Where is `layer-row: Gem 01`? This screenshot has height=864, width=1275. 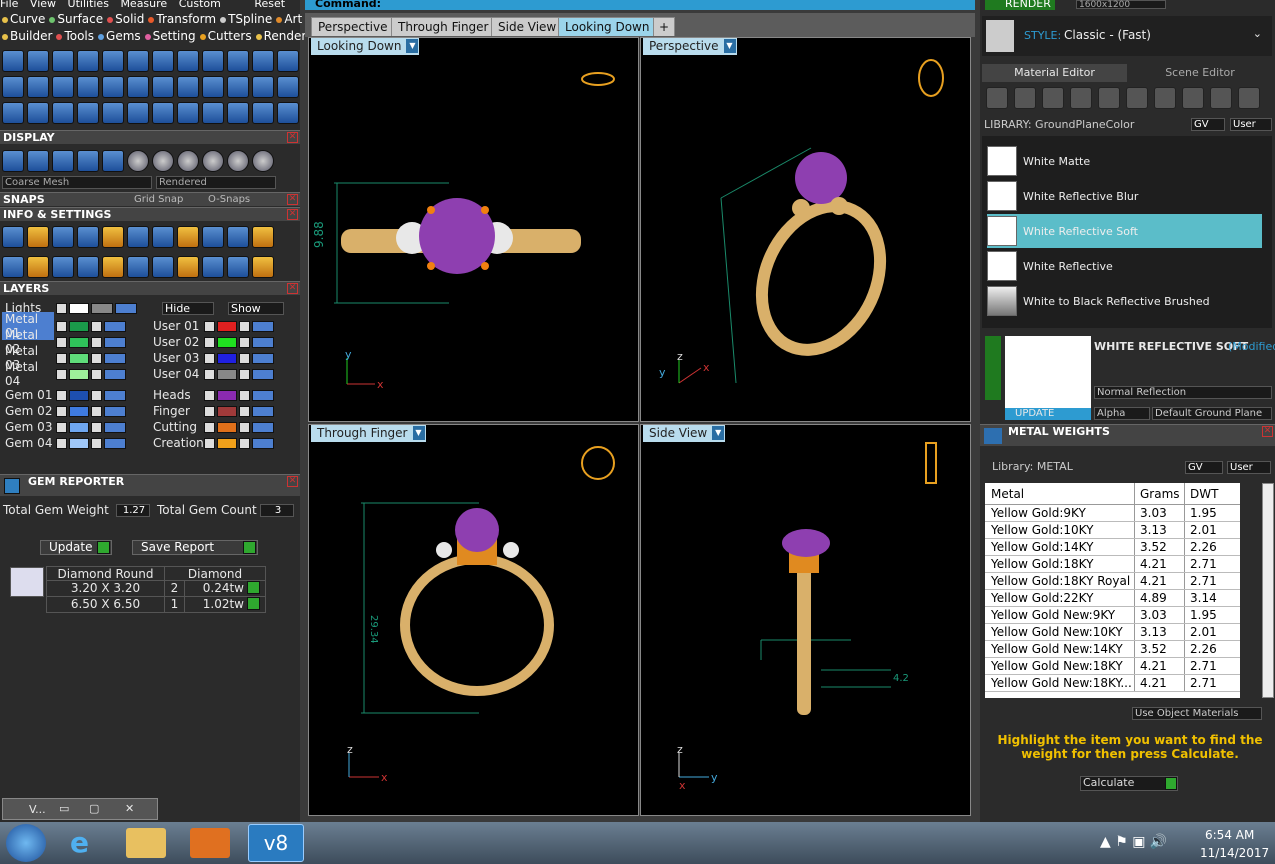 layer-row: Gem 01 is located at coordinates (72, 395).